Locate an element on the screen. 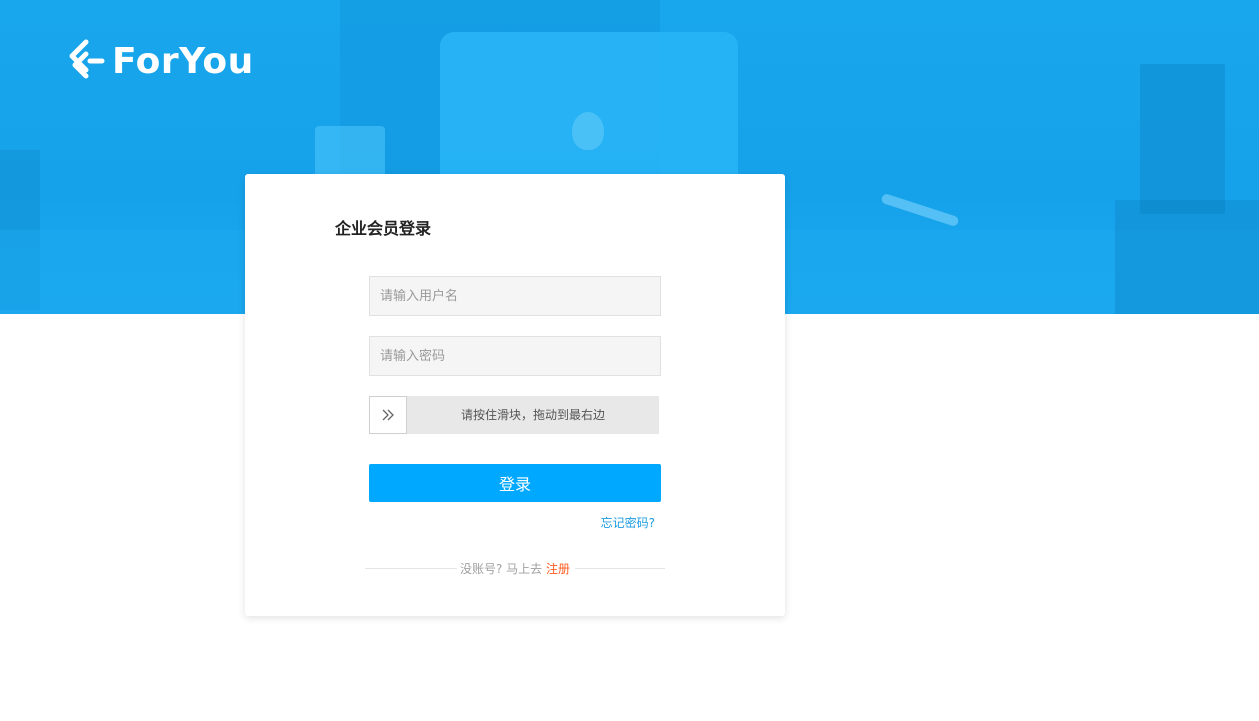 Image resolution: width=1259 pixels, height=721 pixels. brand-logo: ForYou is located at coordinates (160, 61).